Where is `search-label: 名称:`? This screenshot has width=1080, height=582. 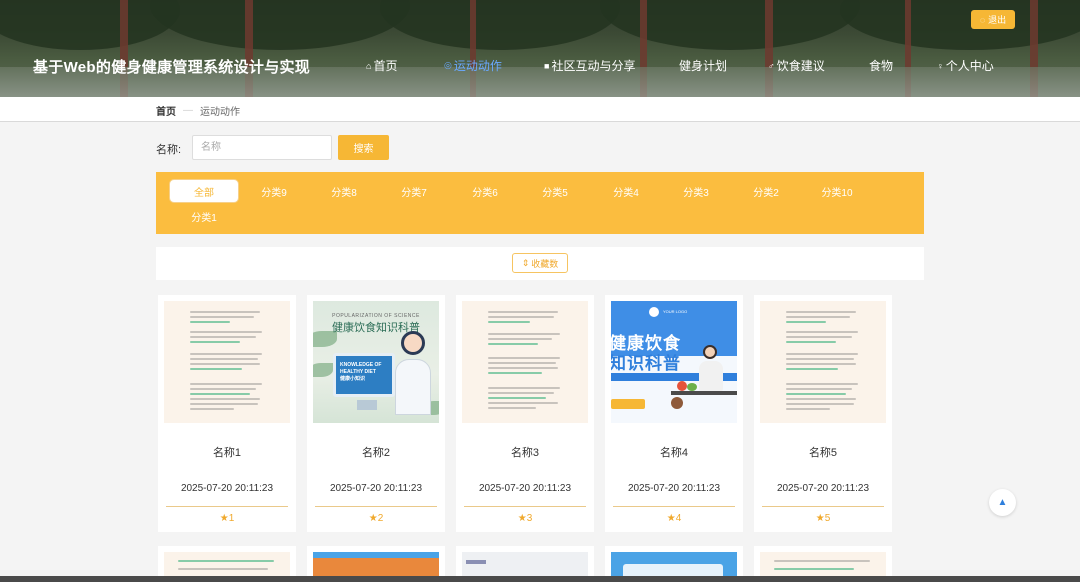 search-label: 名称: is located at coordinates (169, 150).